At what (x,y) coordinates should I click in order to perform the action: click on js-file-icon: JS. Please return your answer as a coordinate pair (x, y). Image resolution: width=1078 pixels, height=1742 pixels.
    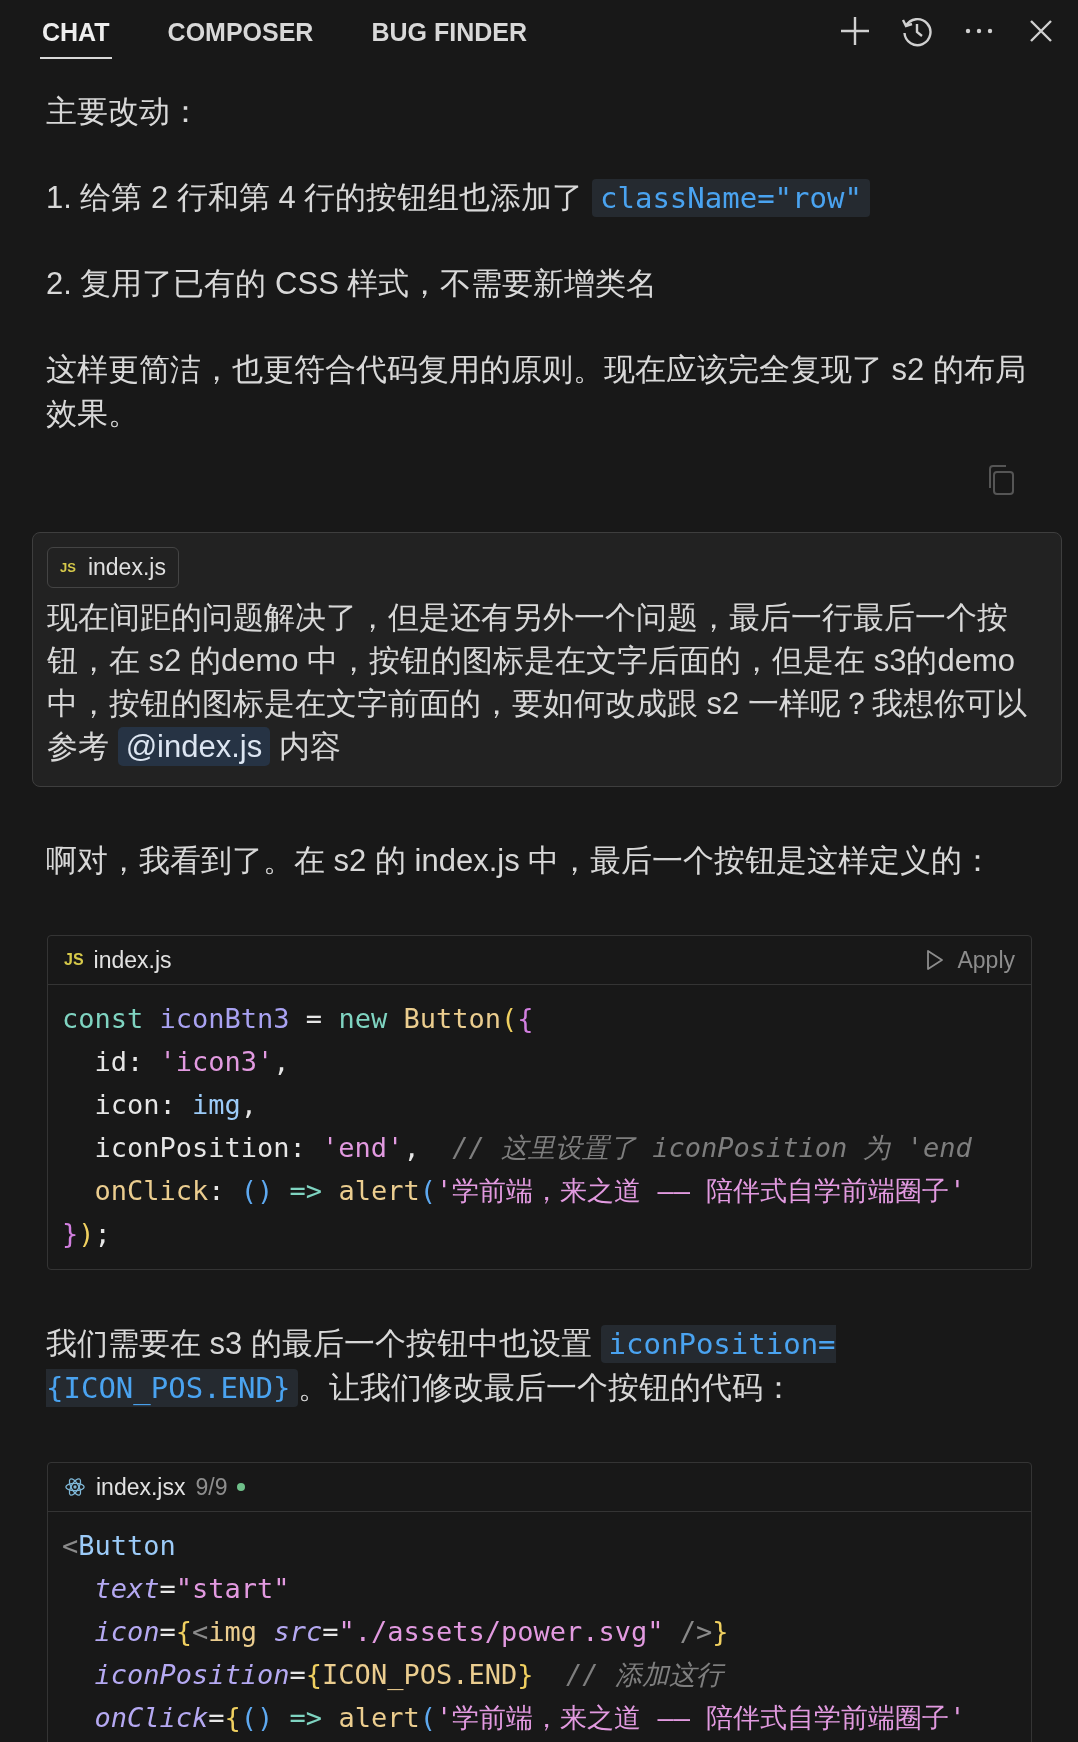
    Looking at the image, I should click on (74, 960).